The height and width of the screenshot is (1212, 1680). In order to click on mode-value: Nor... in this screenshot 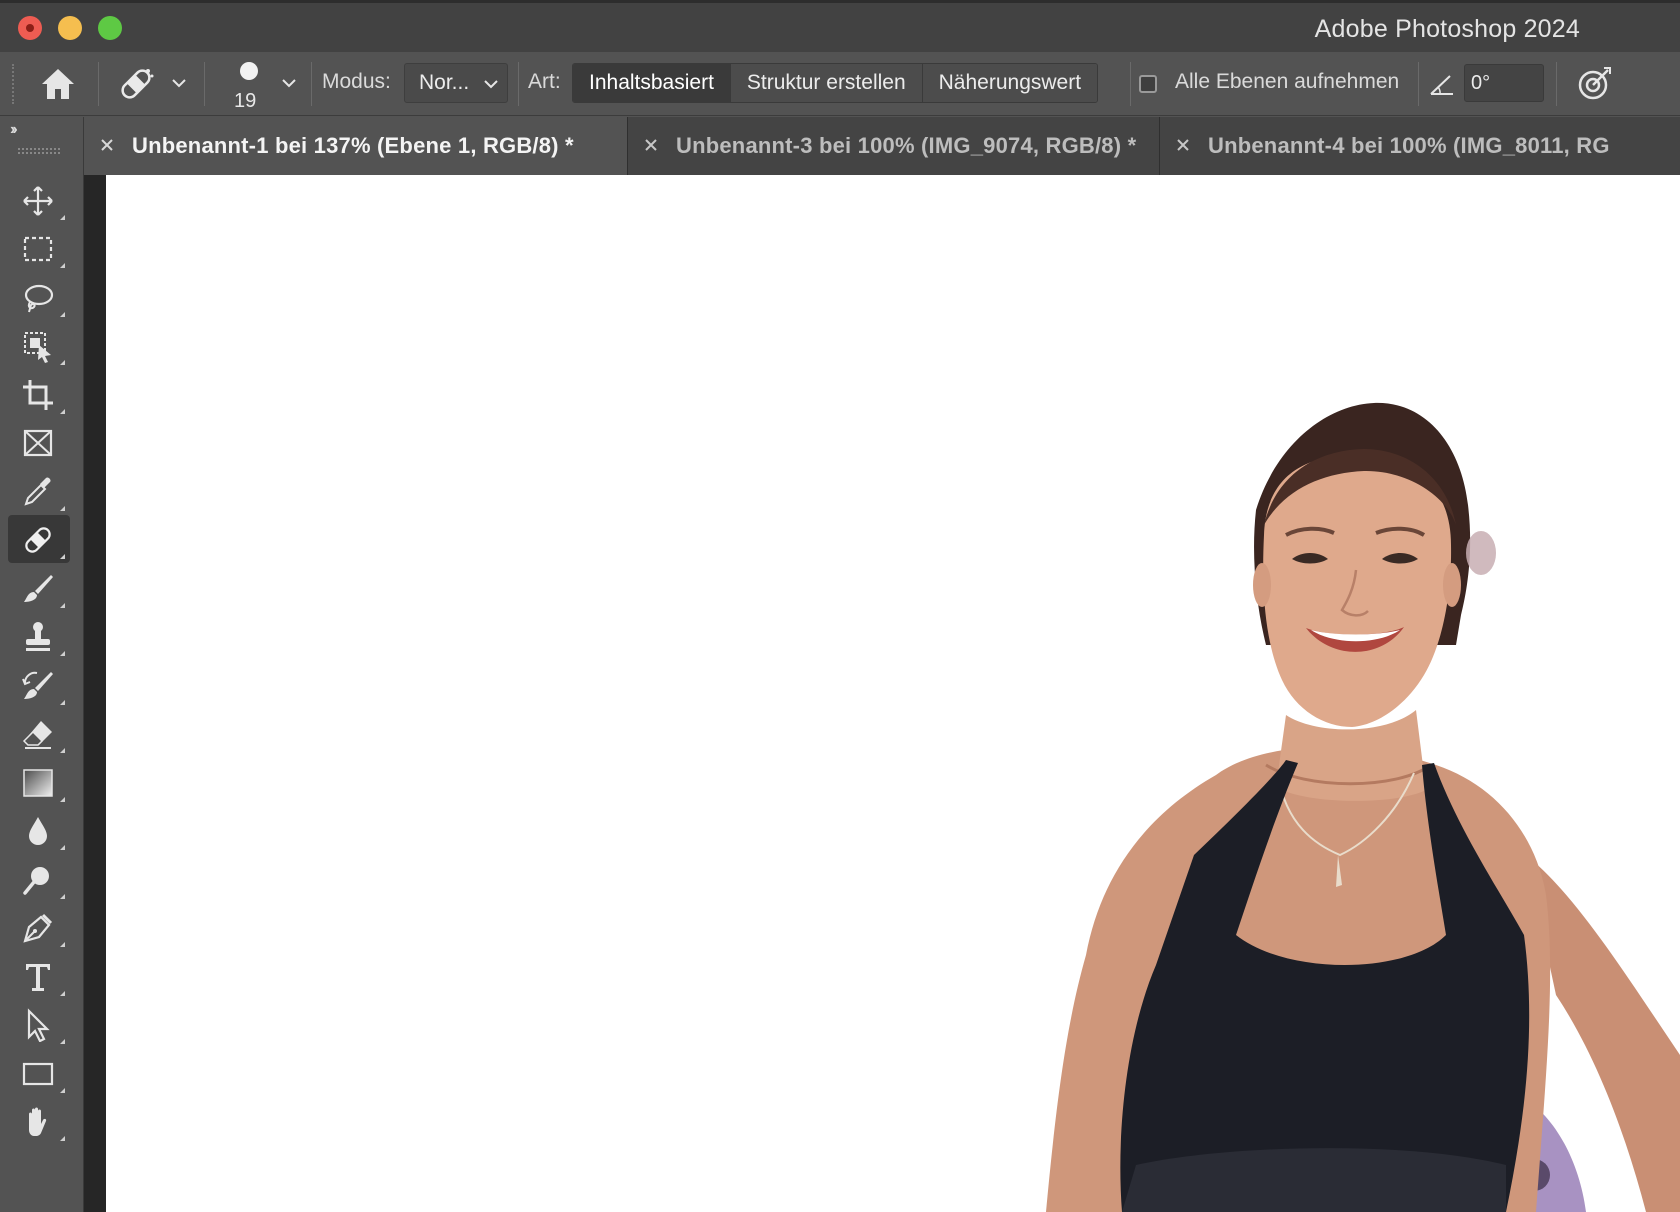, I will do `click(444, 82)`.